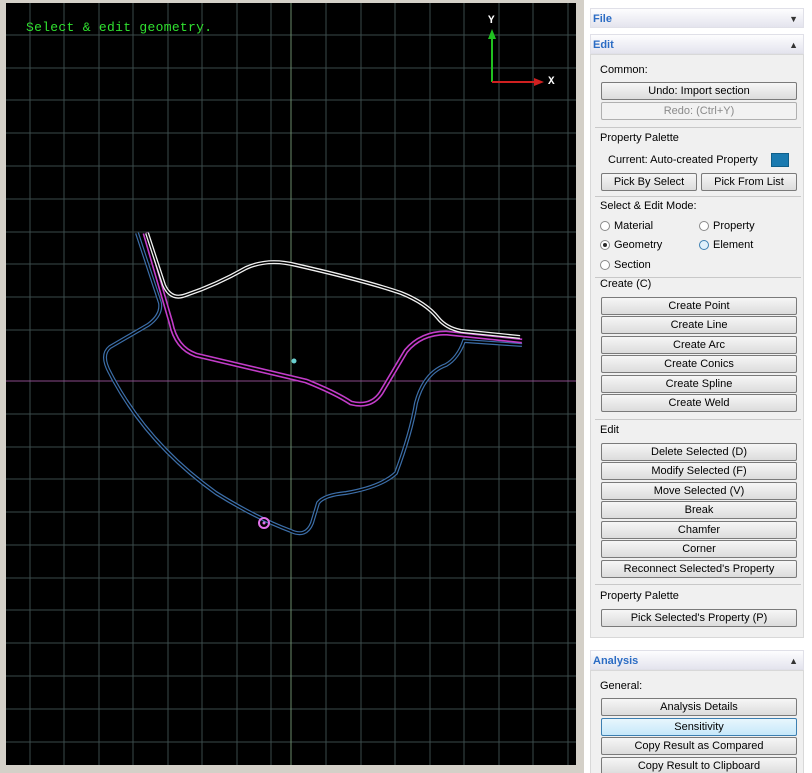 The height and width of the screenshot is (773, 812). What do you see at coordinates (699, 452) in the screenshot?
I see `delete-selected-button: Delete Selected (D)` at bounding box center [699, 452].